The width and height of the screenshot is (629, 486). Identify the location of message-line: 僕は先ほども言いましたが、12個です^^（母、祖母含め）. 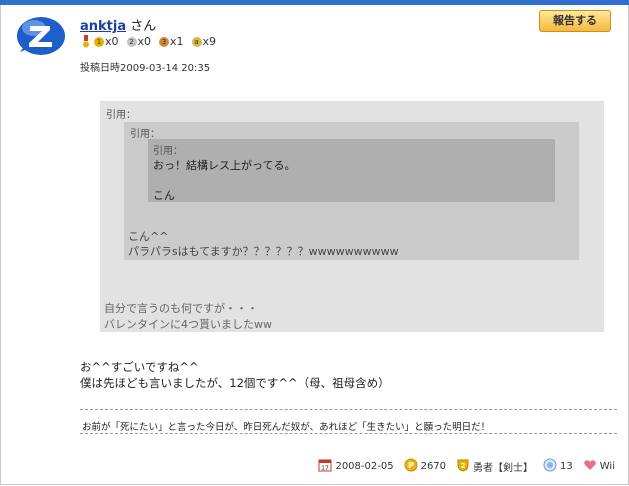
(235, 383).